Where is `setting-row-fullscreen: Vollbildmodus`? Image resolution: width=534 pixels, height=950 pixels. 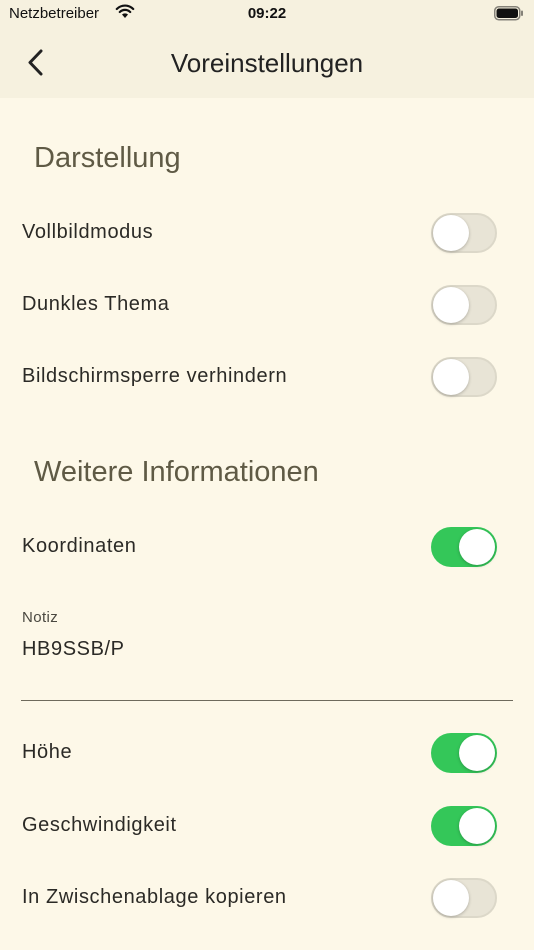 setting-row-fullscreen: Vollbildmodus is located at coordinates (267, 233).